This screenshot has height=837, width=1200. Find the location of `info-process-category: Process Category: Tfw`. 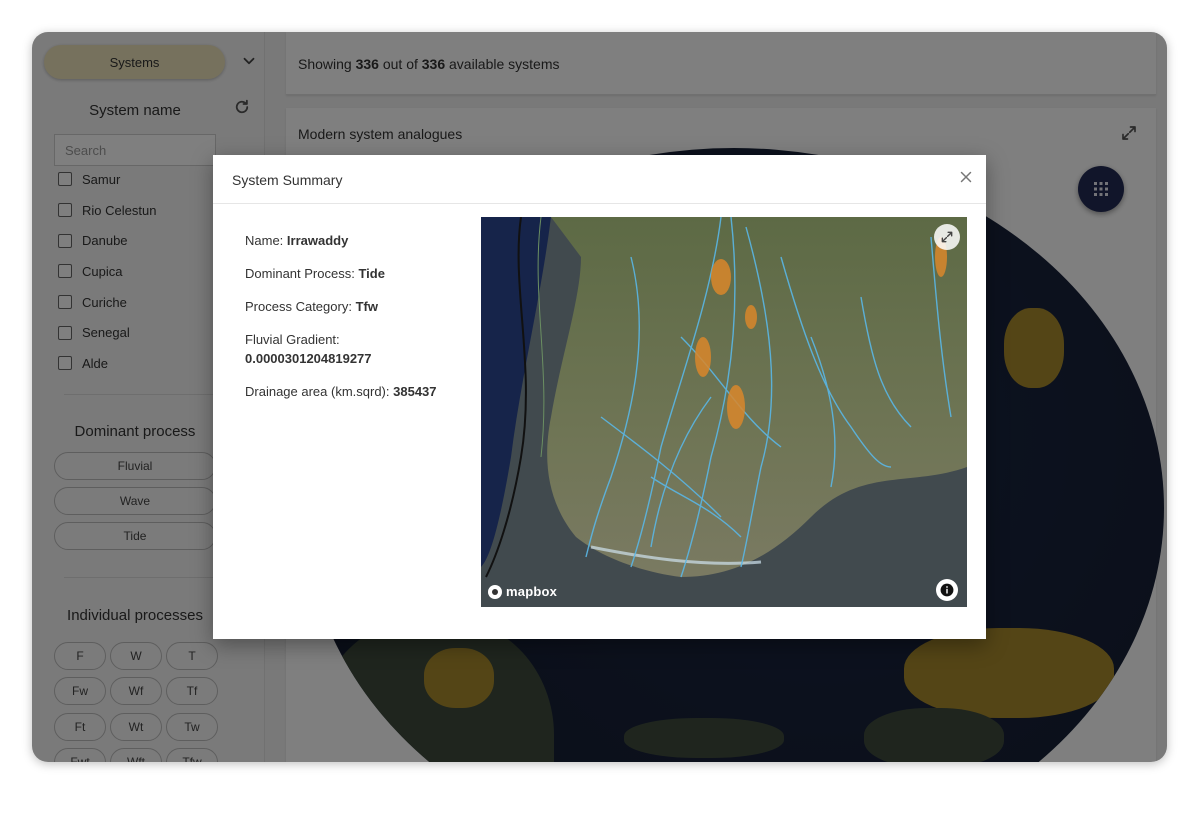

info-process-category: Process Category: Tfw is located at coordinates (311, 306).